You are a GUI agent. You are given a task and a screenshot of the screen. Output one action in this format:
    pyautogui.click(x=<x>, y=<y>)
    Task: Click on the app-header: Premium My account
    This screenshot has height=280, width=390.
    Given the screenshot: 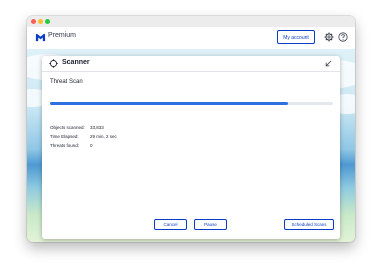 What is the action you would take?
    pyautogui.click(x=191, y=38)
    